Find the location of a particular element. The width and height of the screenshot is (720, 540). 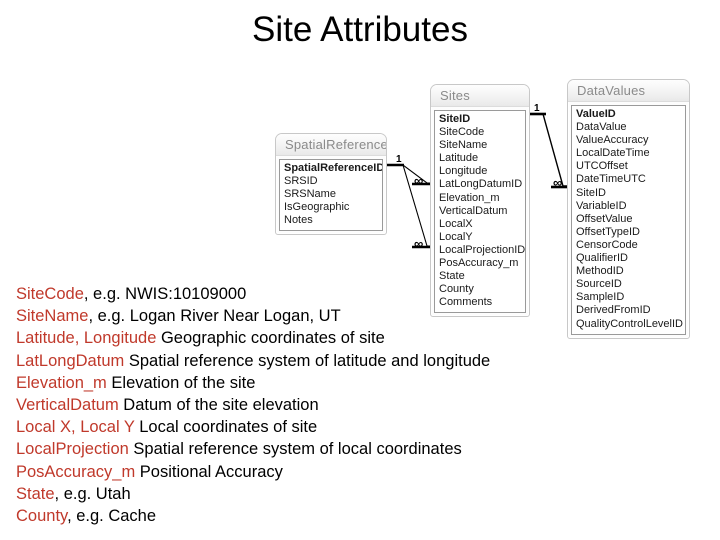

attribute-description: , e.g. Cache is located at coordinates (112, 516).